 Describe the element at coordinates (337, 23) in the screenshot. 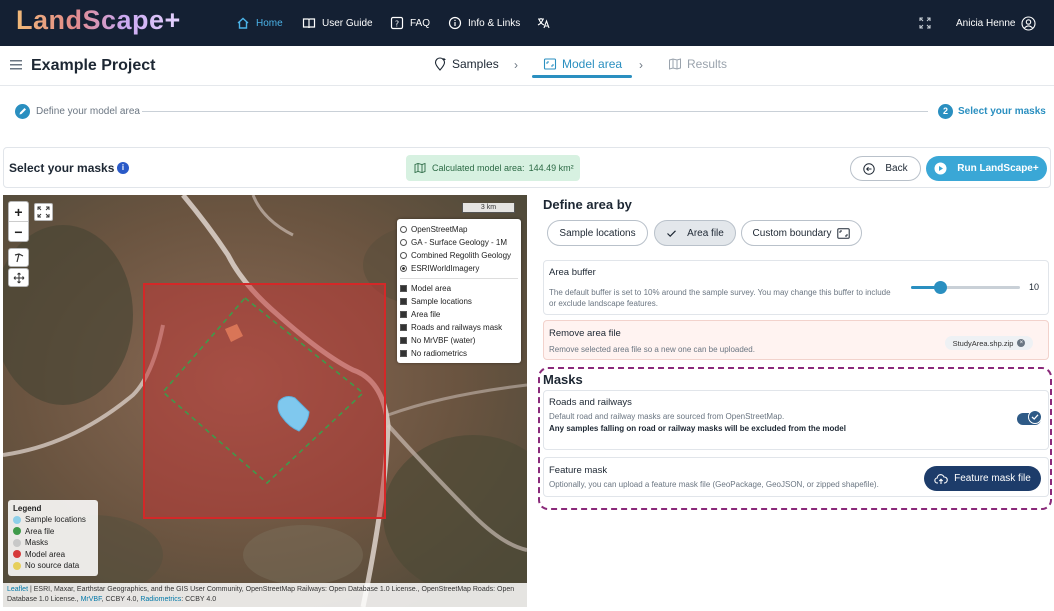

I see `nav-user-guide: User Guide` at that location.